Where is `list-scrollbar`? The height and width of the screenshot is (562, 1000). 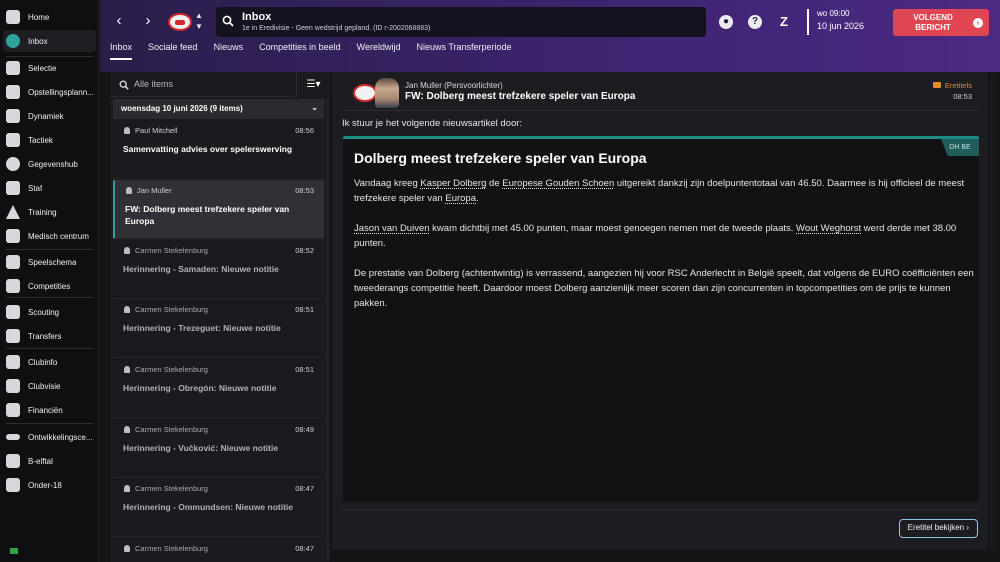 list-scrollbar is located at coordinates (327, 330).